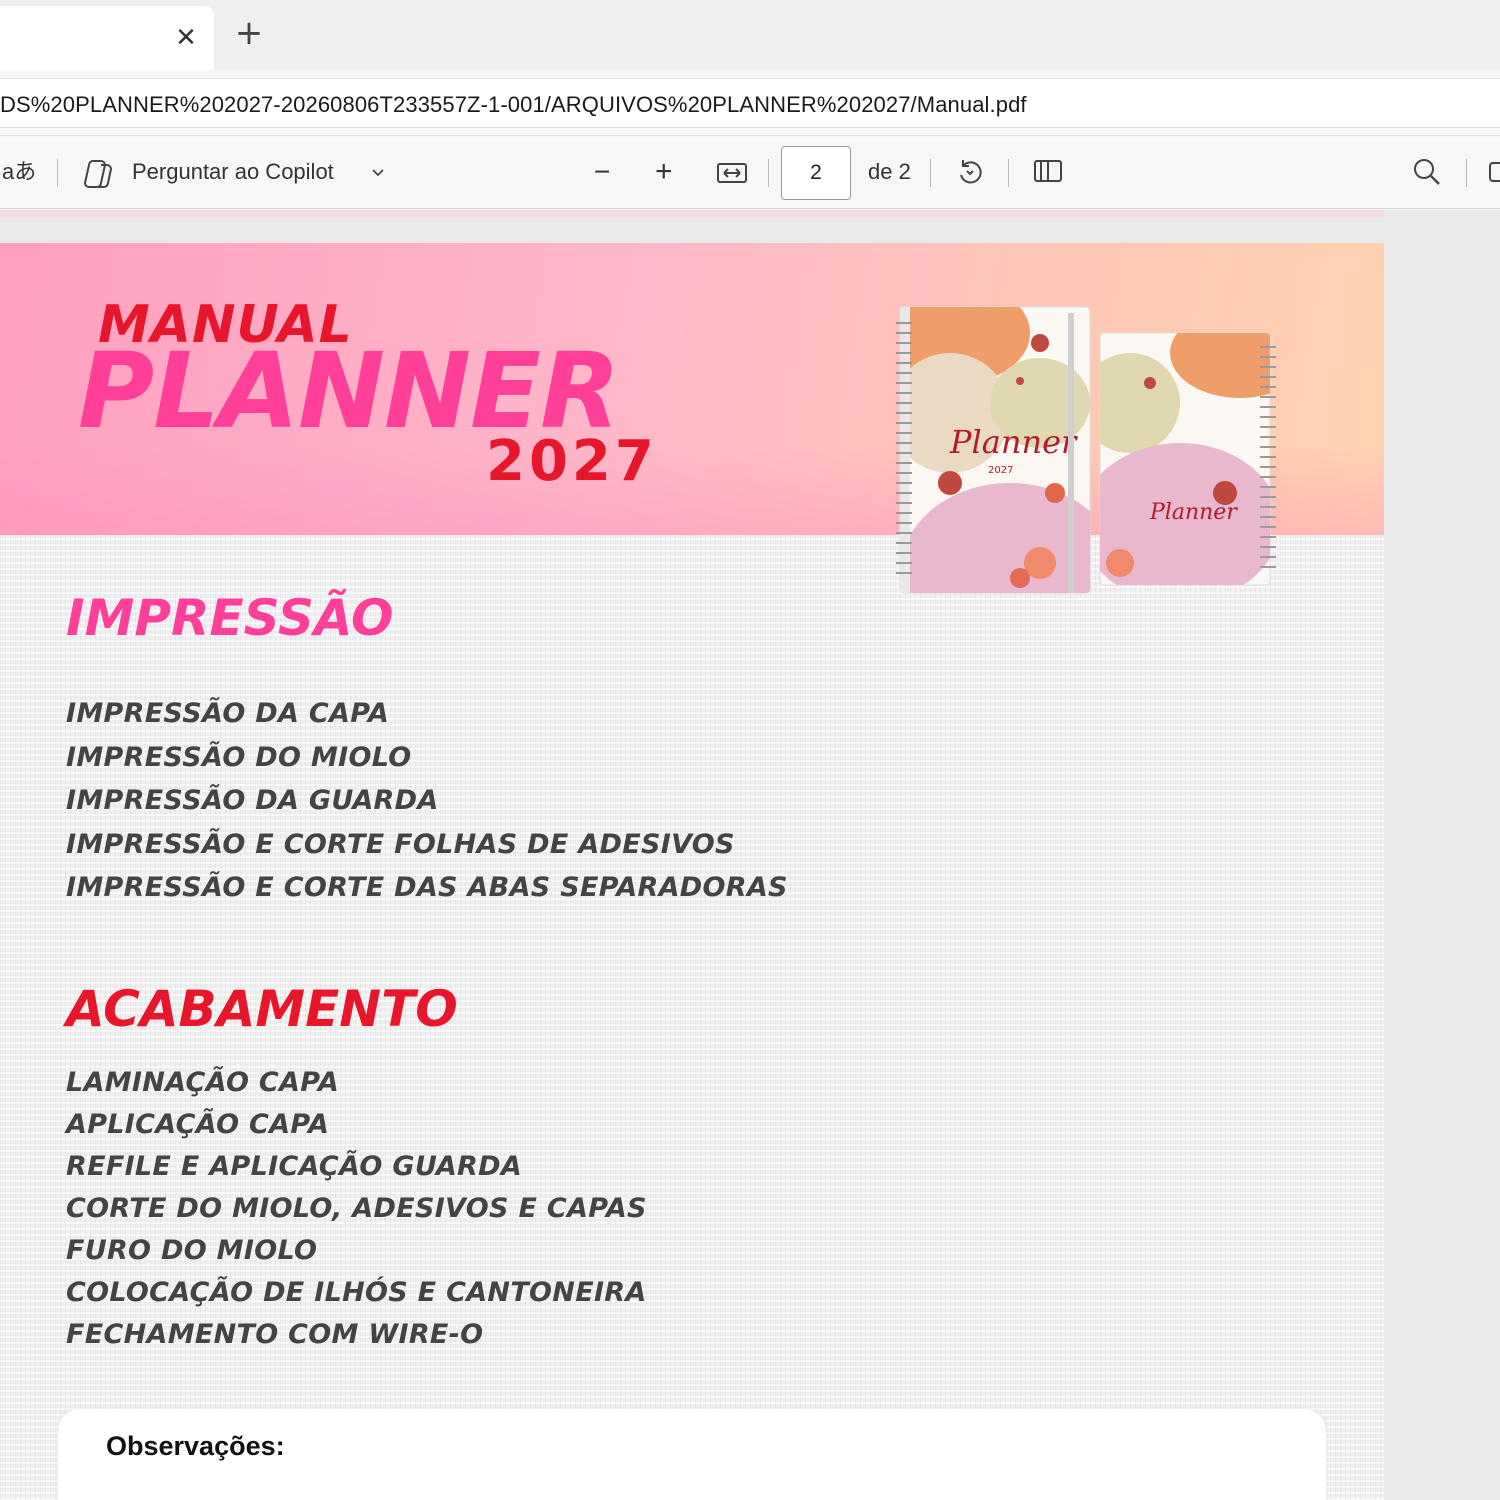 The width and height of the screenshot is (1500, 1500). Describe the element at coordinates (186, 38) in the screenshot. I see `close-icon: ✕` at that location.